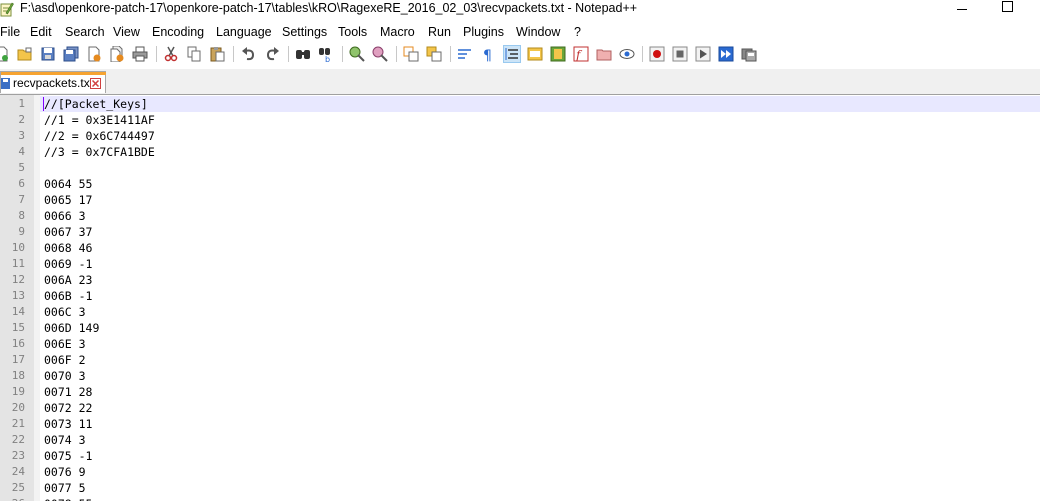 Image resolution: width=1040 pixels, height=501 pixels. What do you see at coordinates (272, 54) in the screenshot?
I see `redo-icon` at bounding box center [272, 54].